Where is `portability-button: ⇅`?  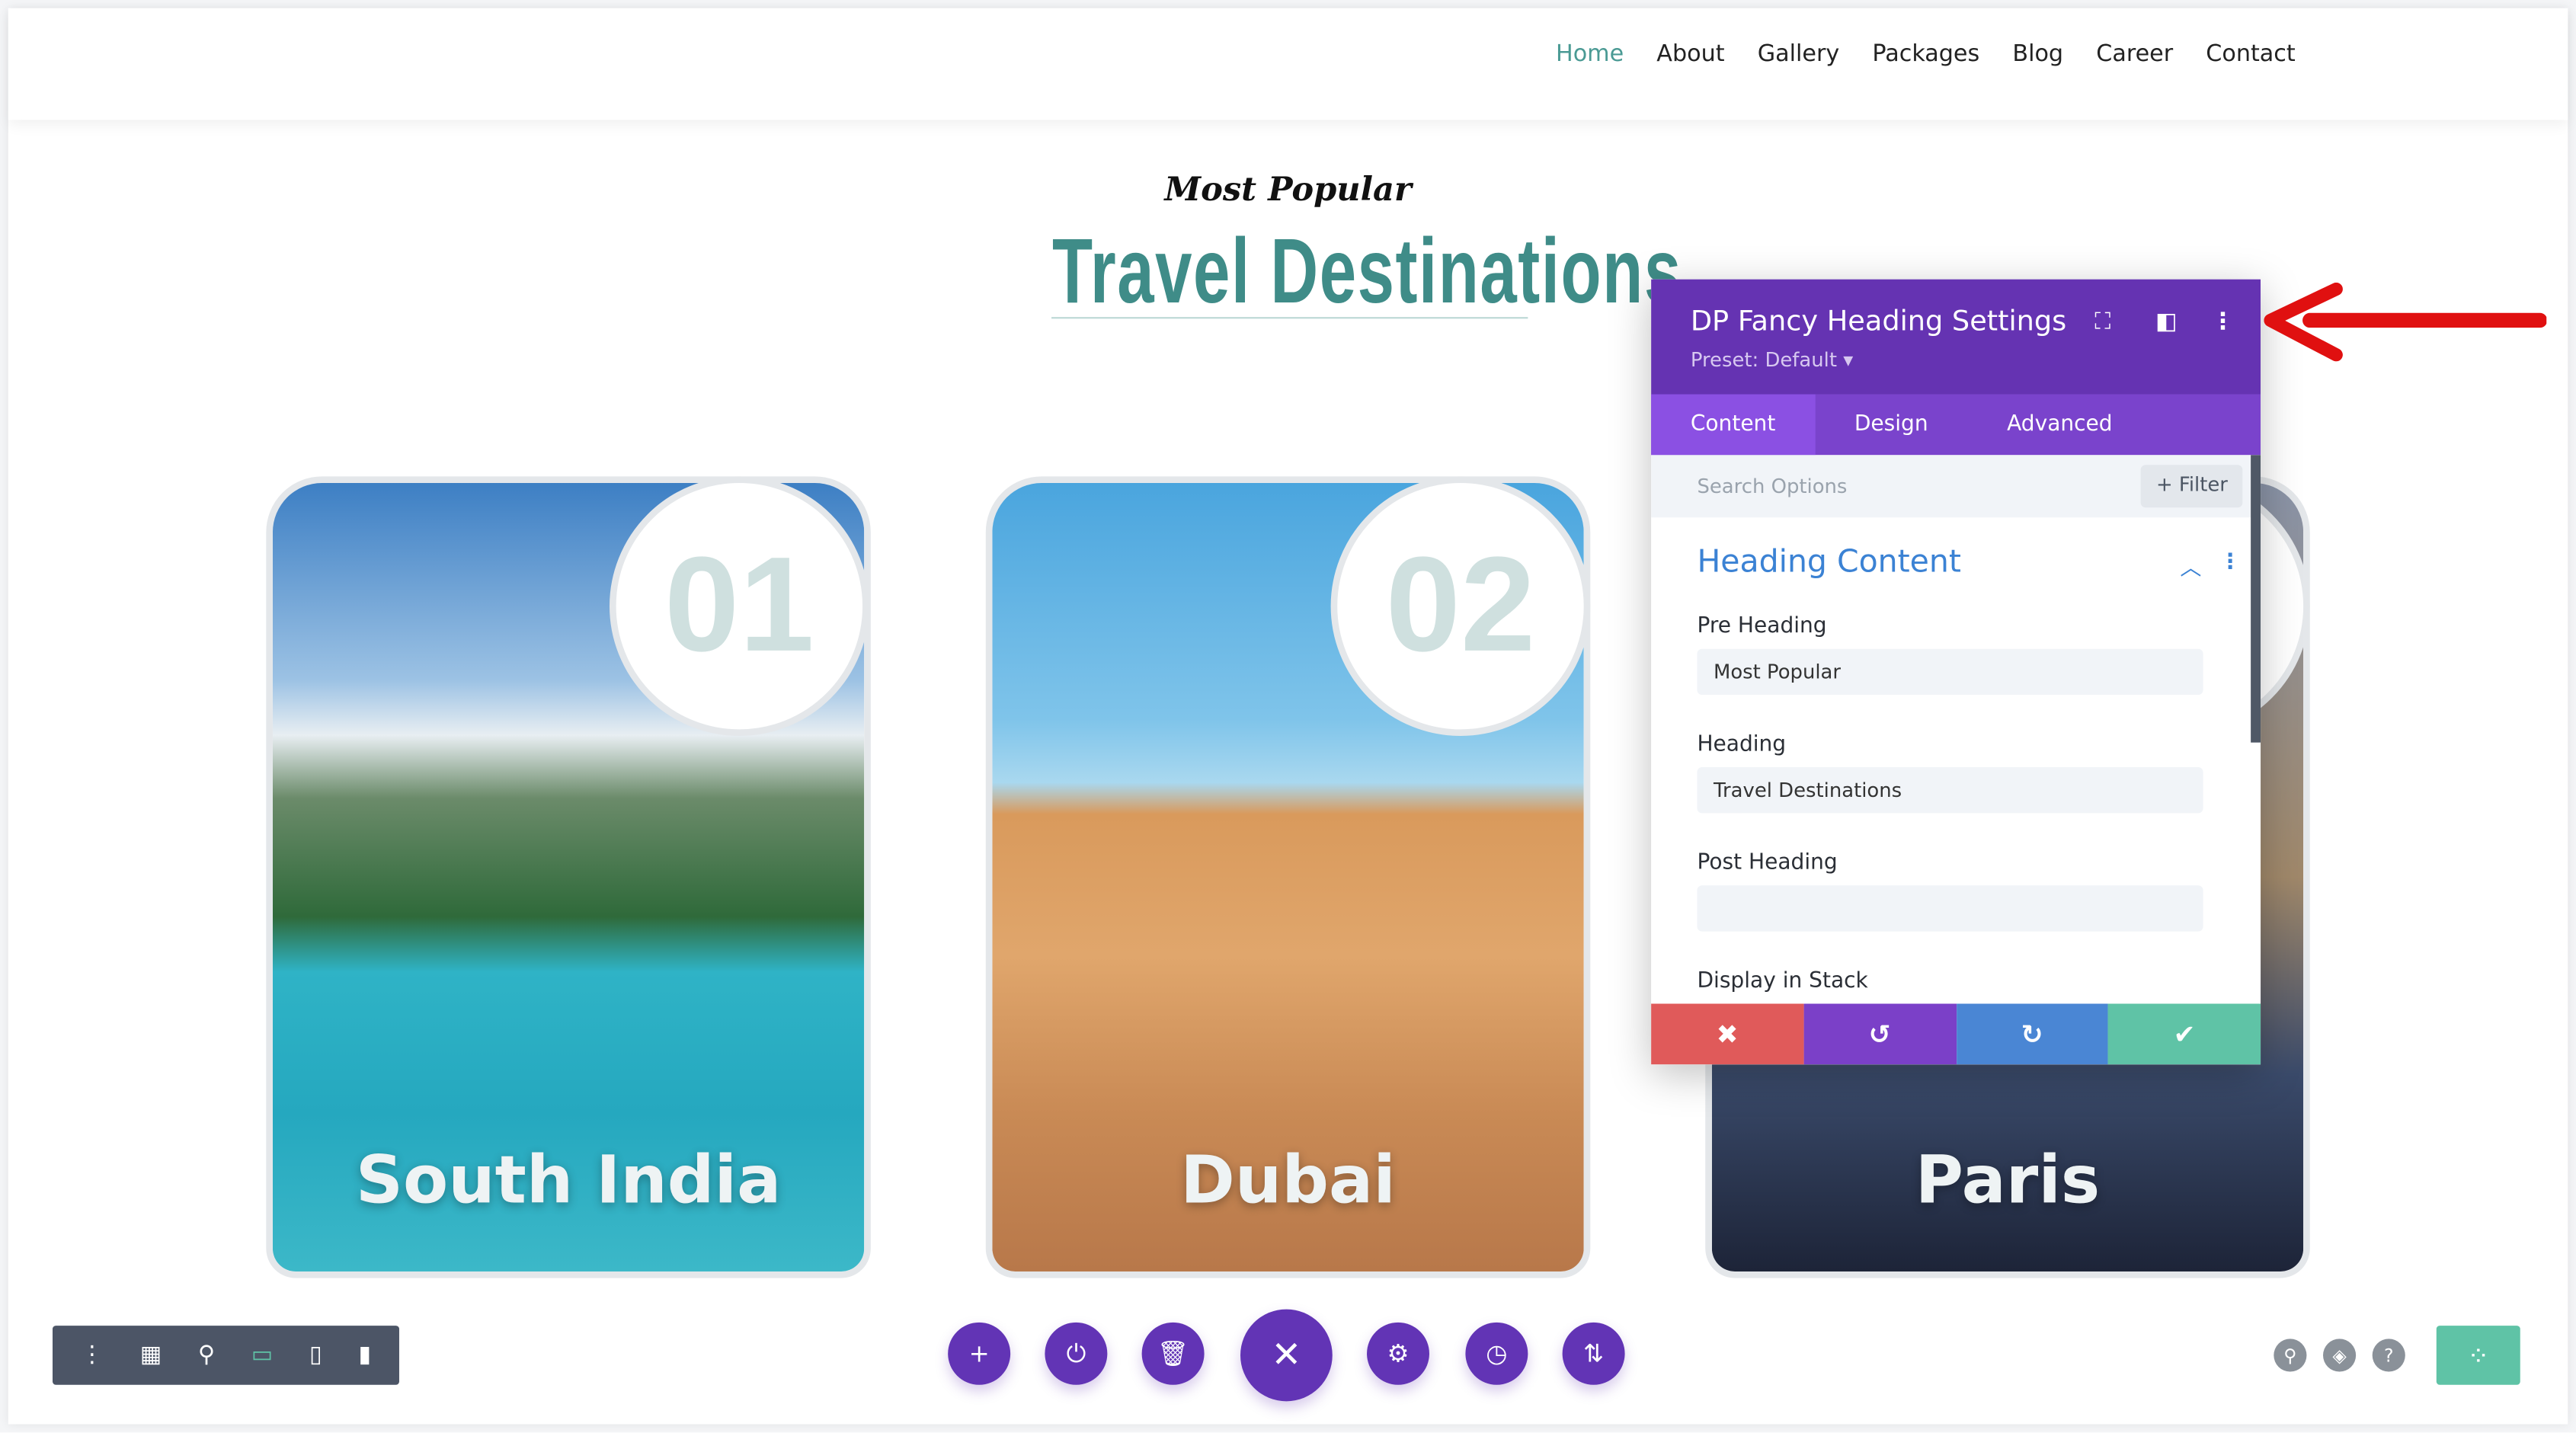 portability-button: ⇅ is located at coordinates (1593, 1353).